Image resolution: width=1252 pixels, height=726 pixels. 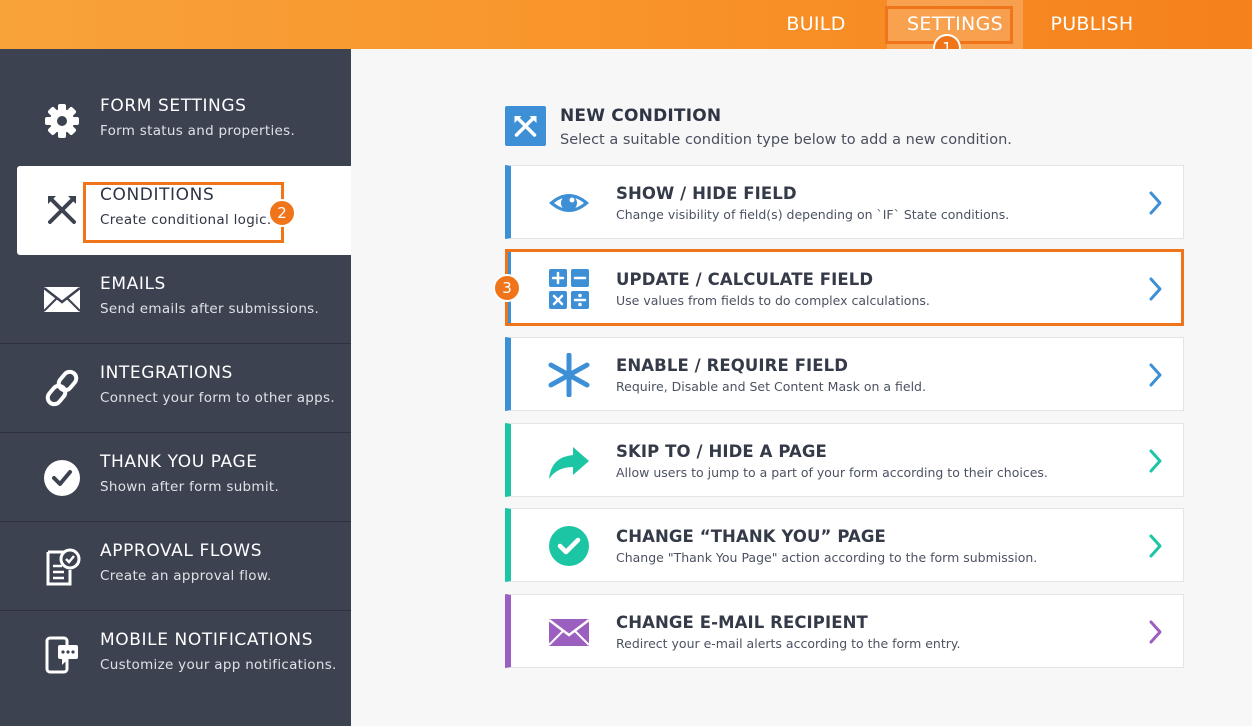 What do you see at coordinates (61, 655) in the screenshot?
I see `mobile-notification-icon` at bounding box center [61, 655].